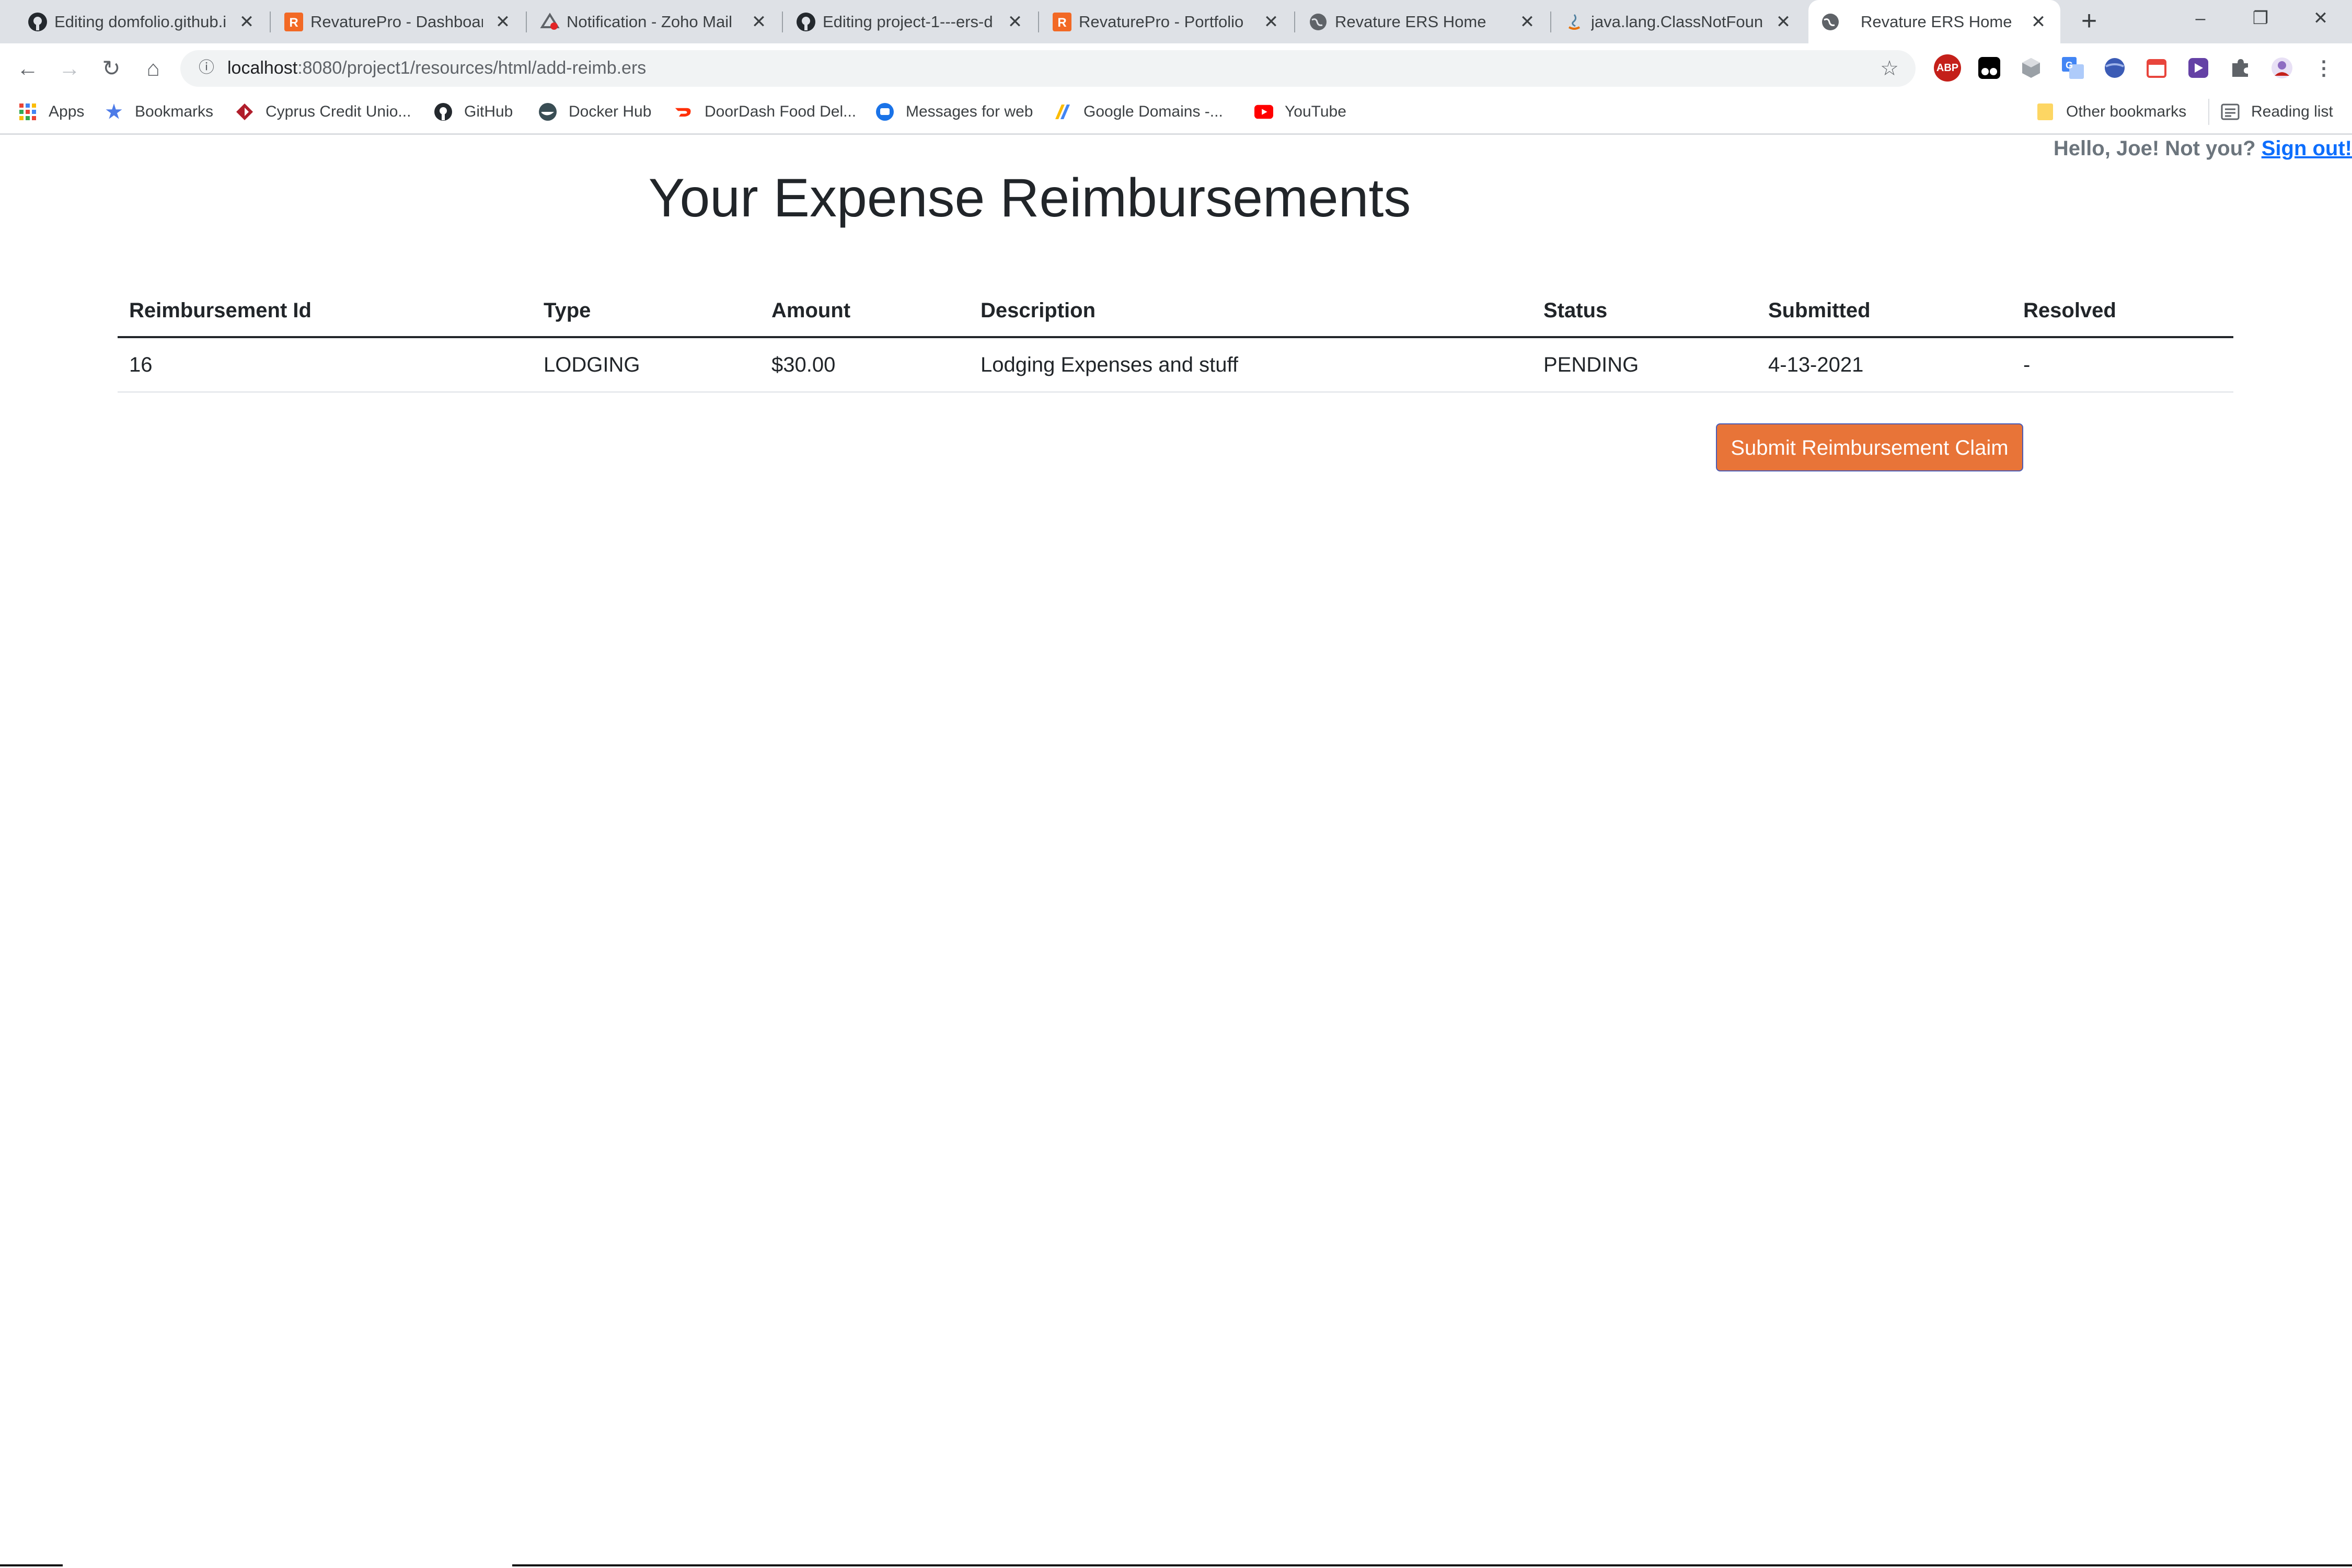  I want to click on reload-icon: ↻, so click(111, 68).